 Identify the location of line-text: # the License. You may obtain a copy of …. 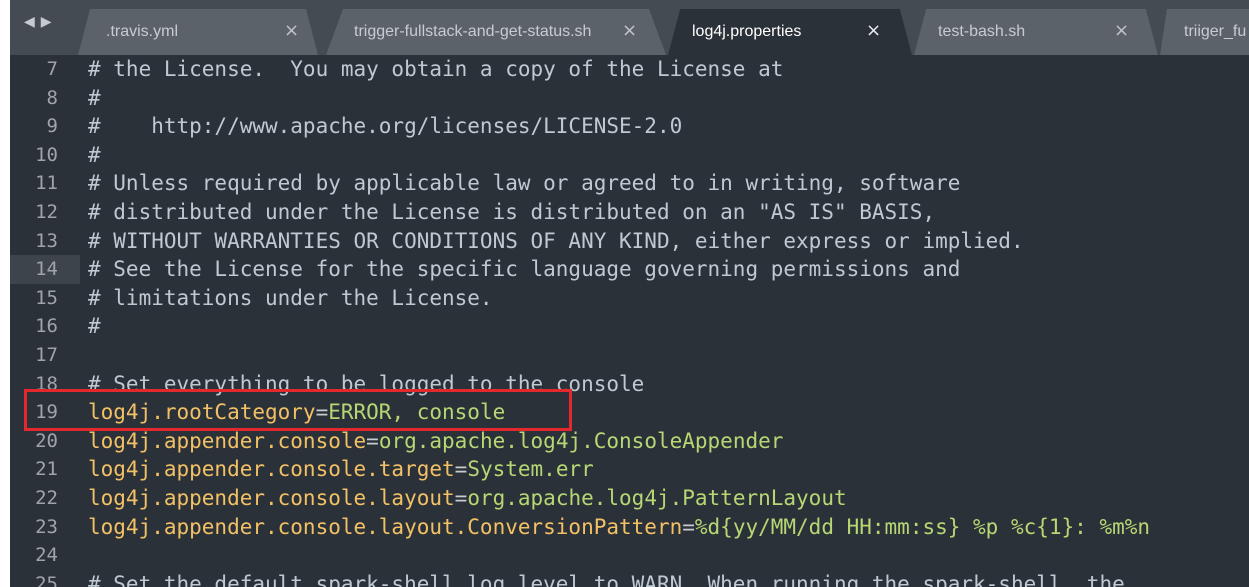
(436, 69).